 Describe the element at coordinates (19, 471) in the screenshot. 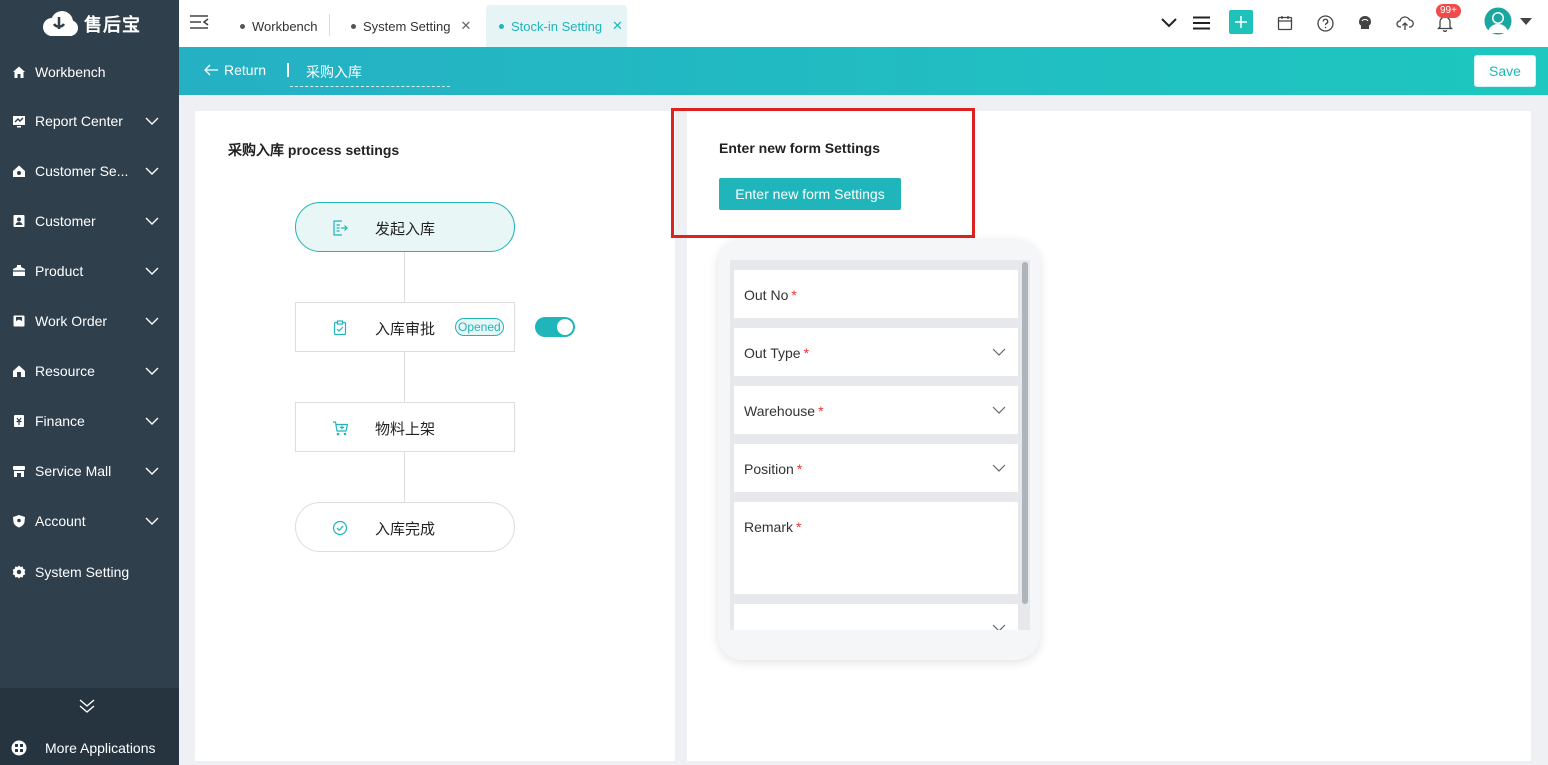

I see `mall-icon` at that location.